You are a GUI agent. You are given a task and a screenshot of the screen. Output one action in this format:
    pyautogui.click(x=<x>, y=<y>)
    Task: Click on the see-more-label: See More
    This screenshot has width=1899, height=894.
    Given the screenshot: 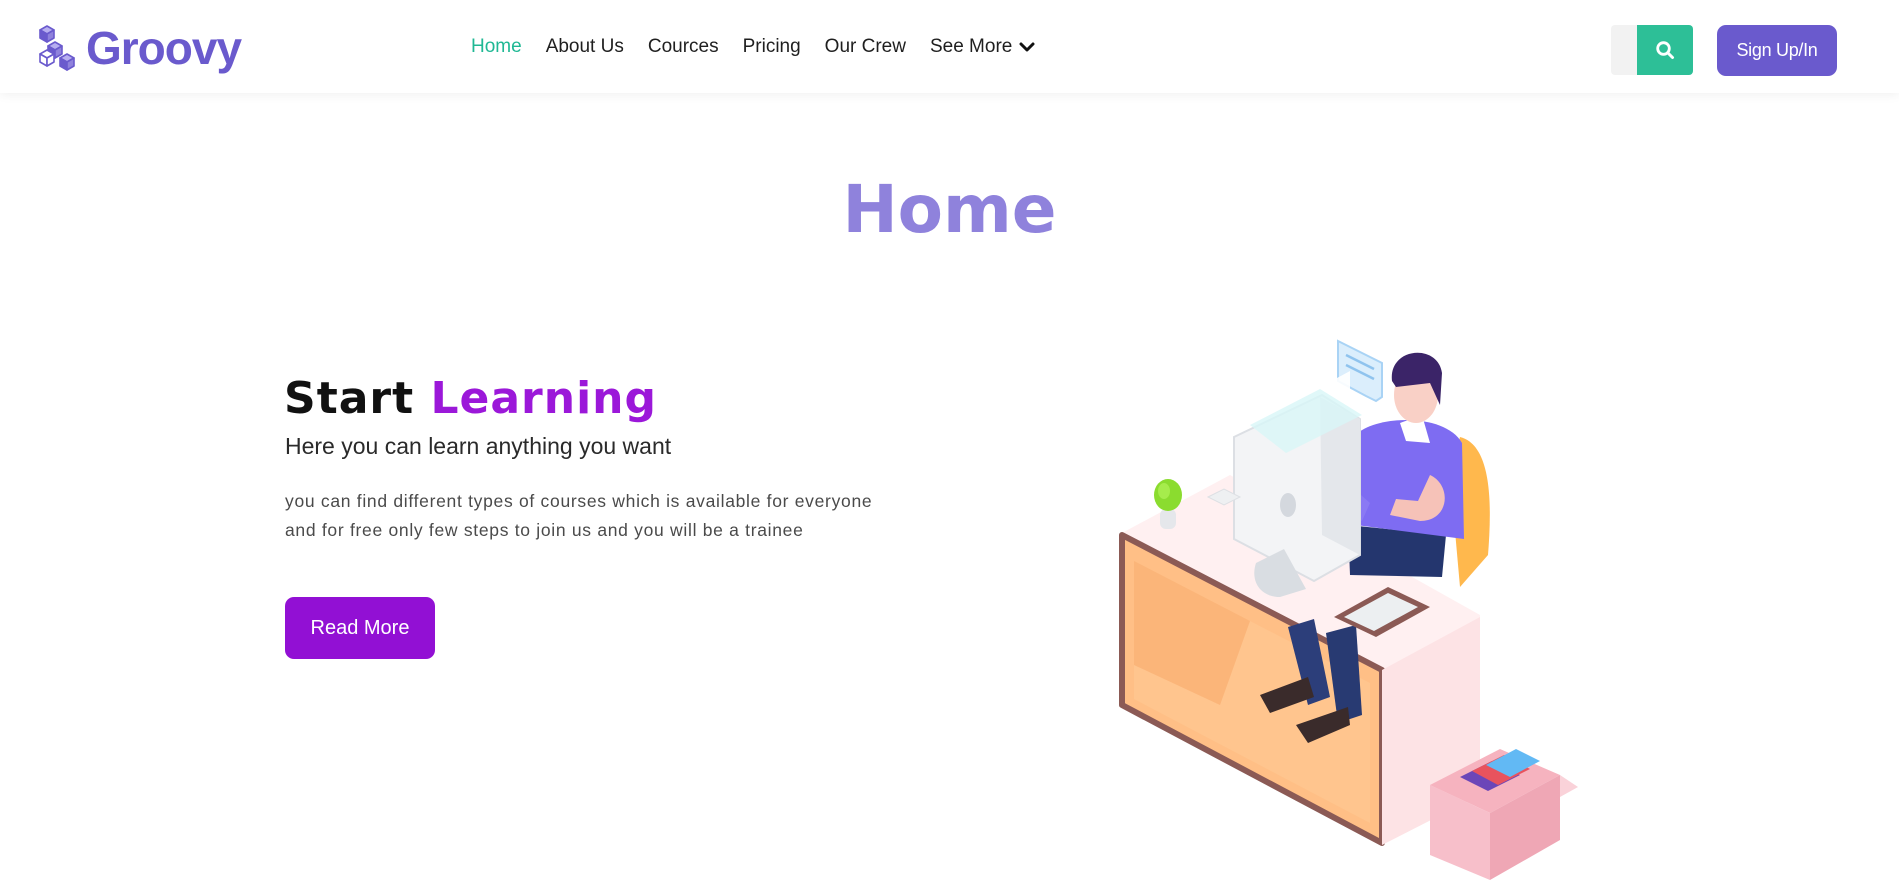 What is the action you would take?
    pyautogui.click(x=971, y=46)
    